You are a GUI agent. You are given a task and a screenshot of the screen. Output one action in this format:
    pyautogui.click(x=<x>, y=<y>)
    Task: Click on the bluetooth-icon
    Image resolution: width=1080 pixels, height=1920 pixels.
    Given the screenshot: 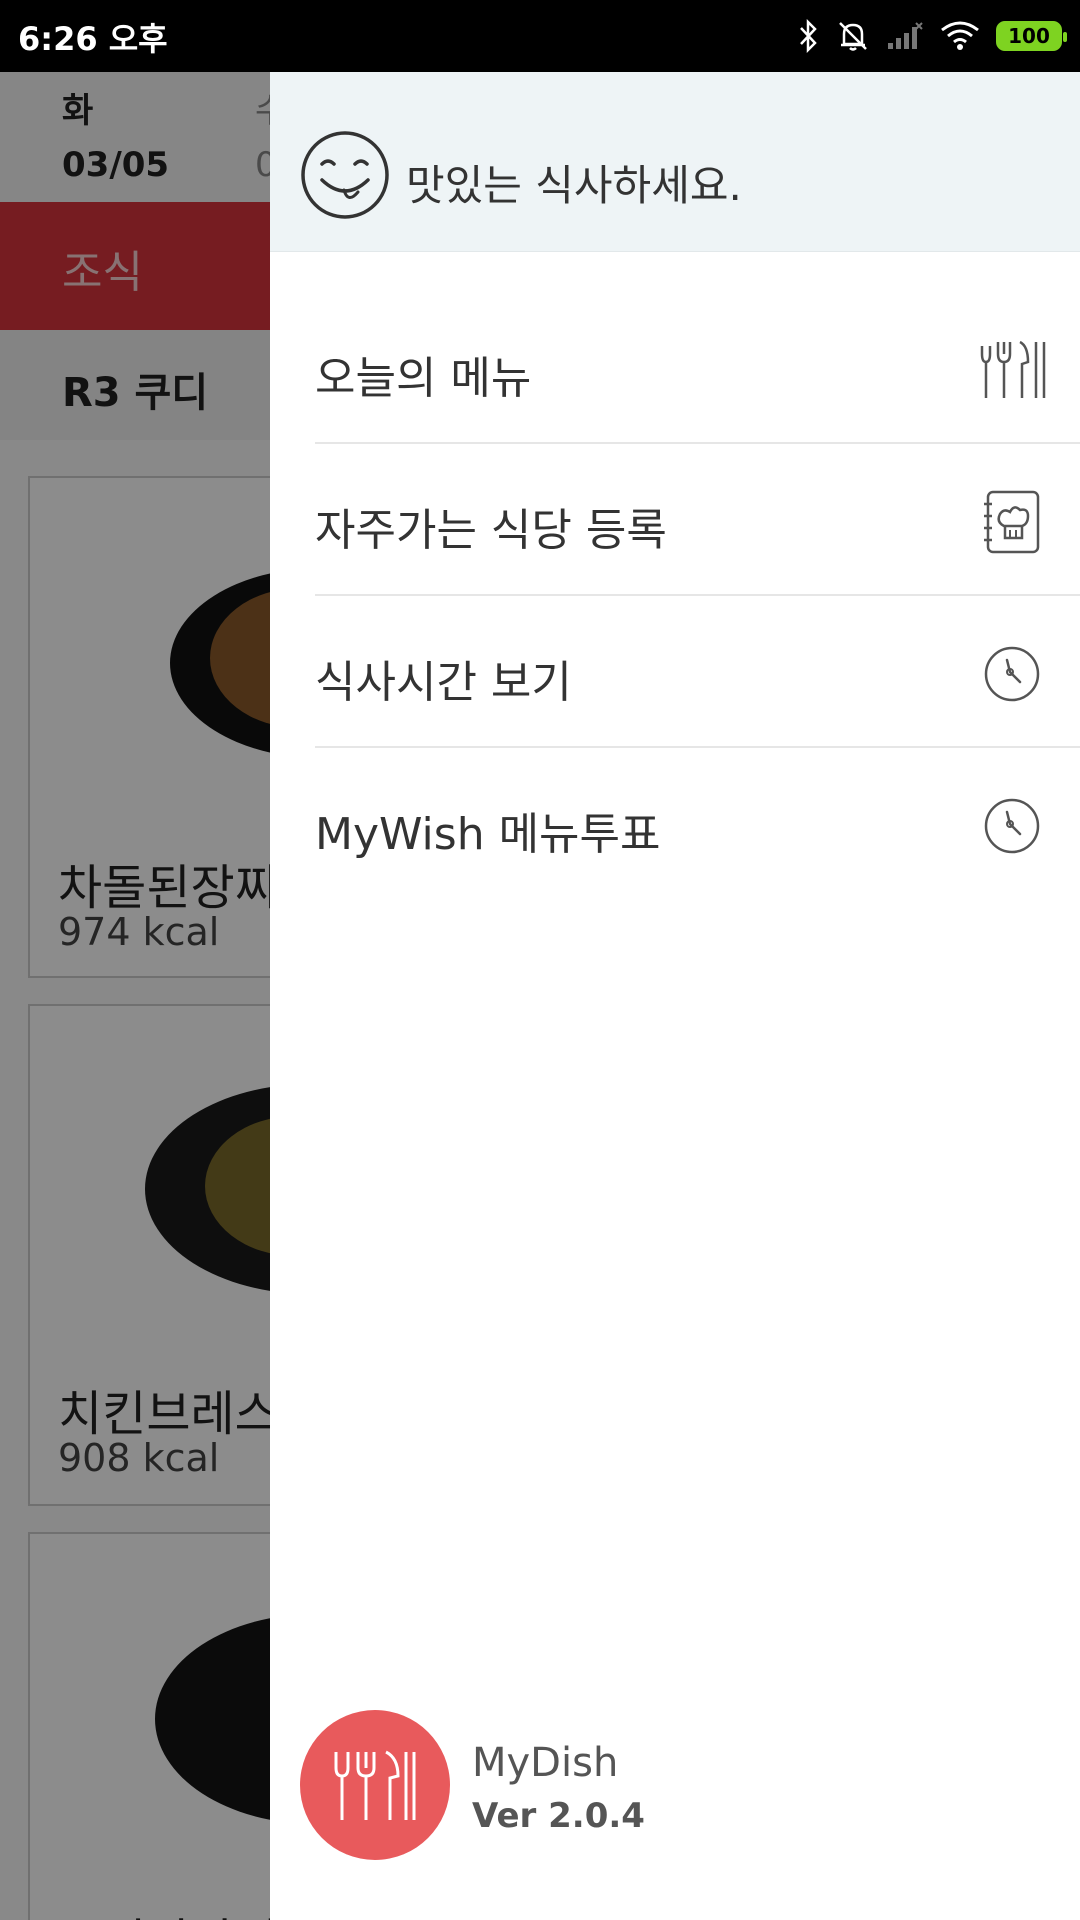 What is the action you would take?
    pyautogui.click(x=808, y=36)
    